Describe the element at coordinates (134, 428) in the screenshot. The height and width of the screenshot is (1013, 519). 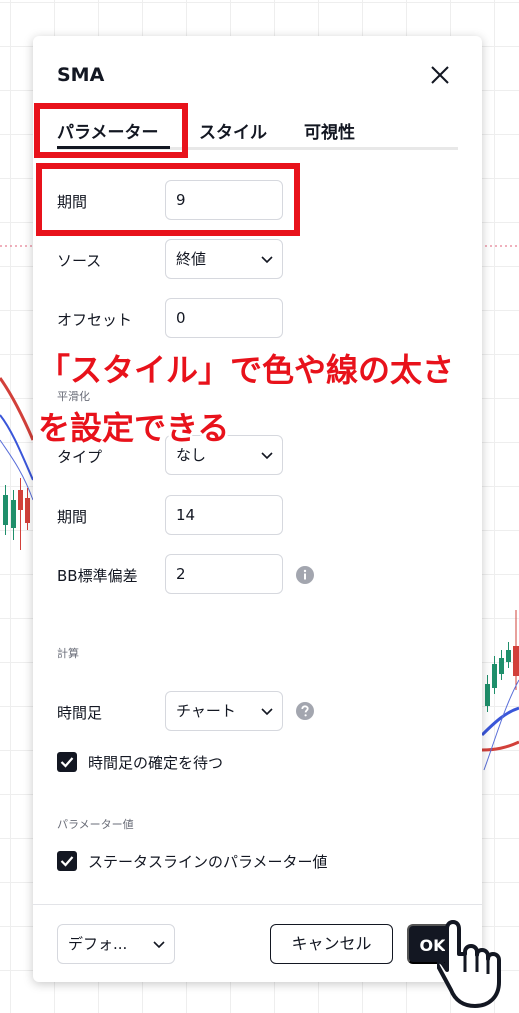
I see `annotation-line-2: を設定できる` at that location.